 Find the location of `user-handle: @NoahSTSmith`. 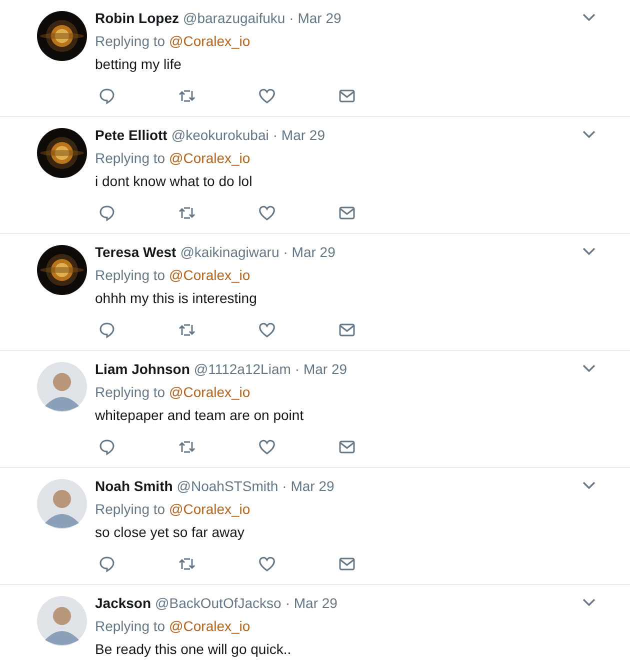

user-handle: @NoahSTSmith is located at coordinates (227, 486).